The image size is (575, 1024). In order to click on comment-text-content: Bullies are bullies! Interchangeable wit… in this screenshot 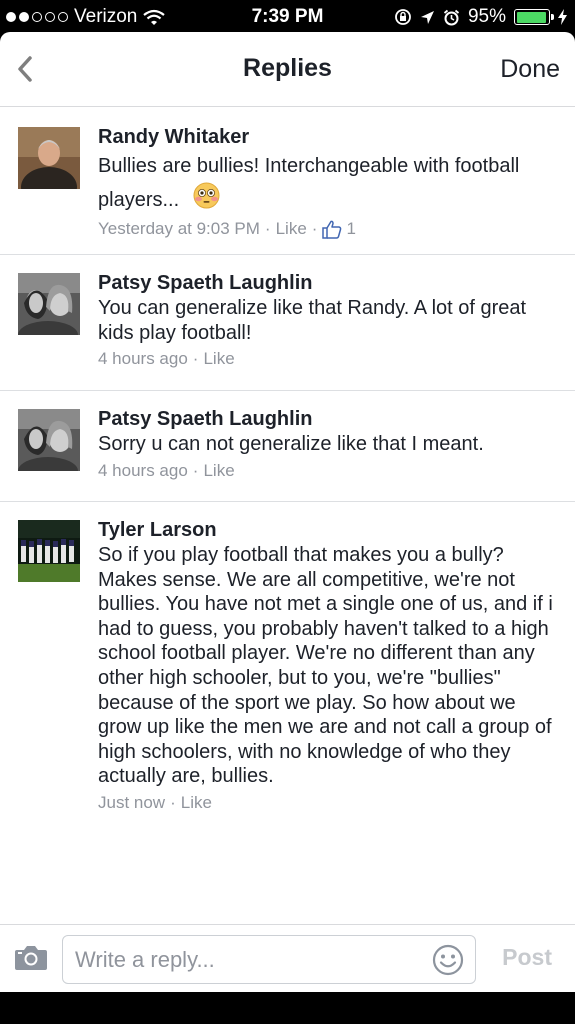, I will do `click(309, 183)`.